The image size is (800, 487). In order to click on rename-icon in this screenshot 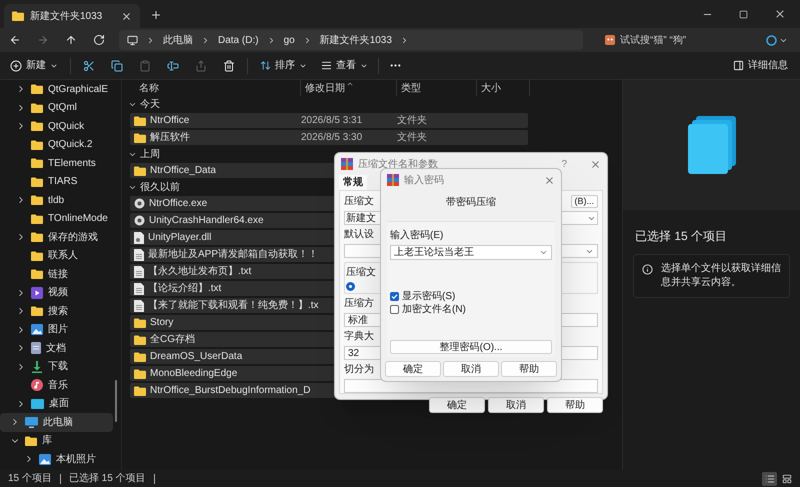, I will do `click(173, 66)`.